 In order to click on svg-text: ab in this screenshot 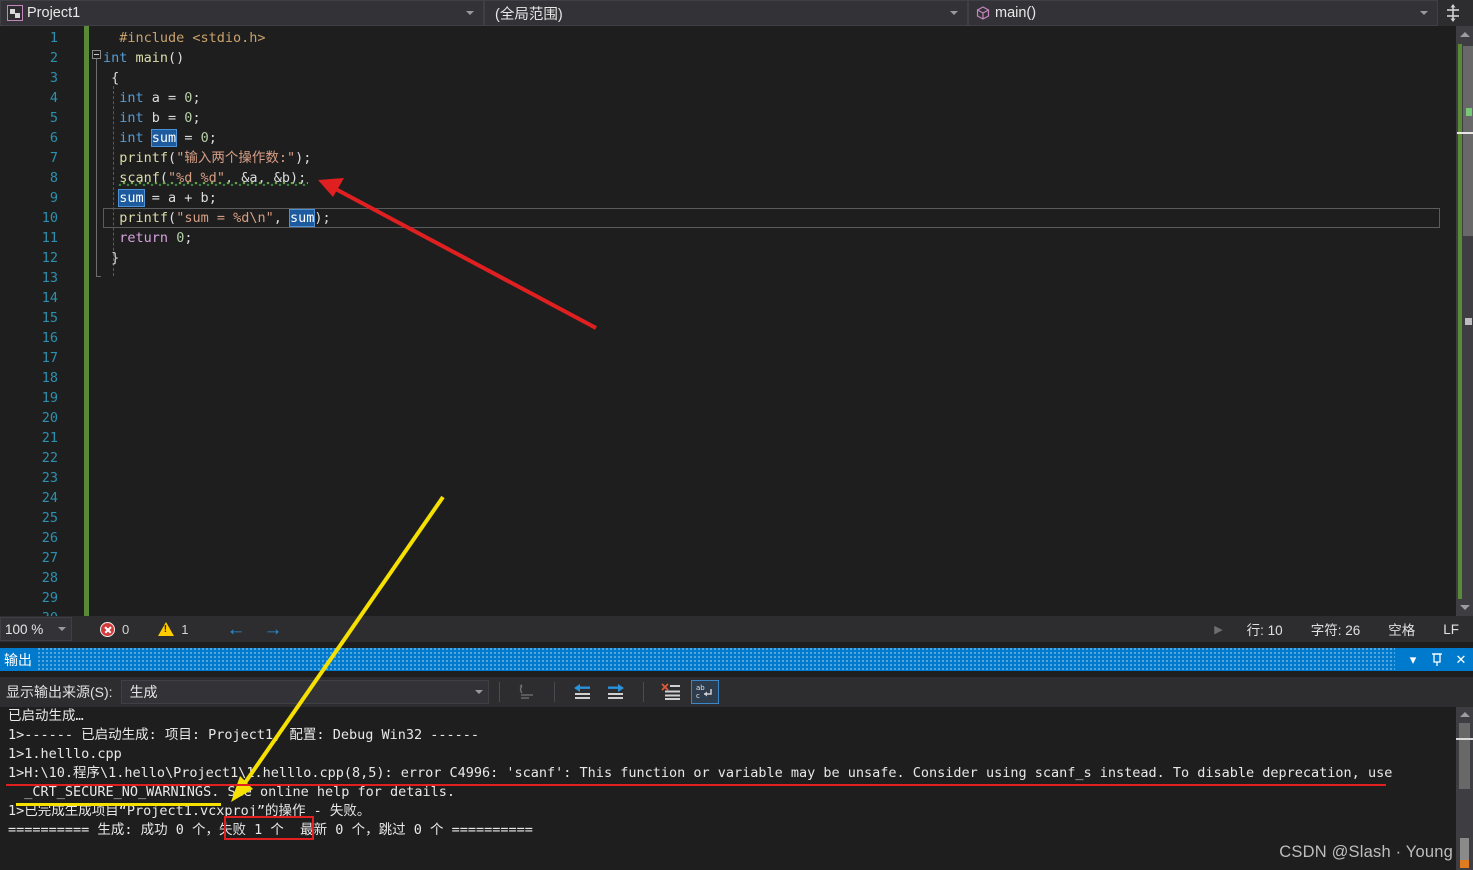, I will do `click(700, 688)`.